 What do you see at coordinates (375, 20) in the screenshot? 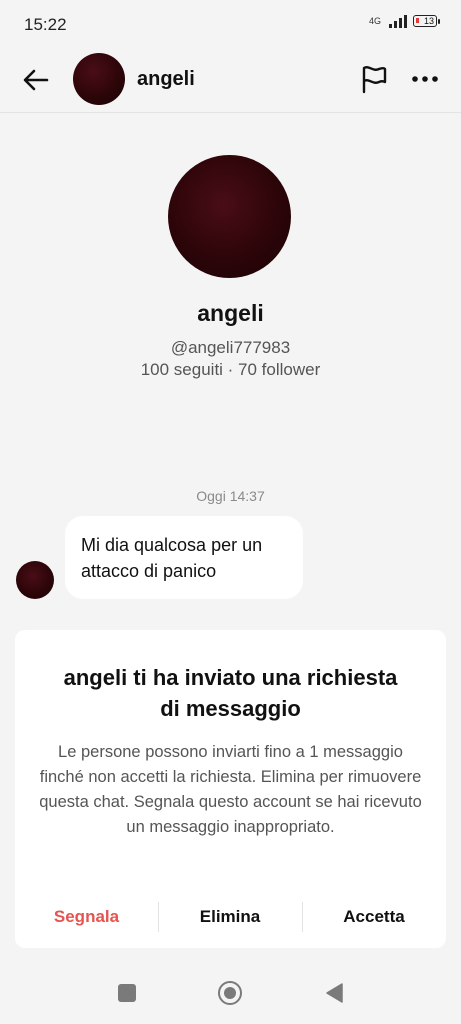
I see `network-type: 4G` at bounding box center [375, 20].